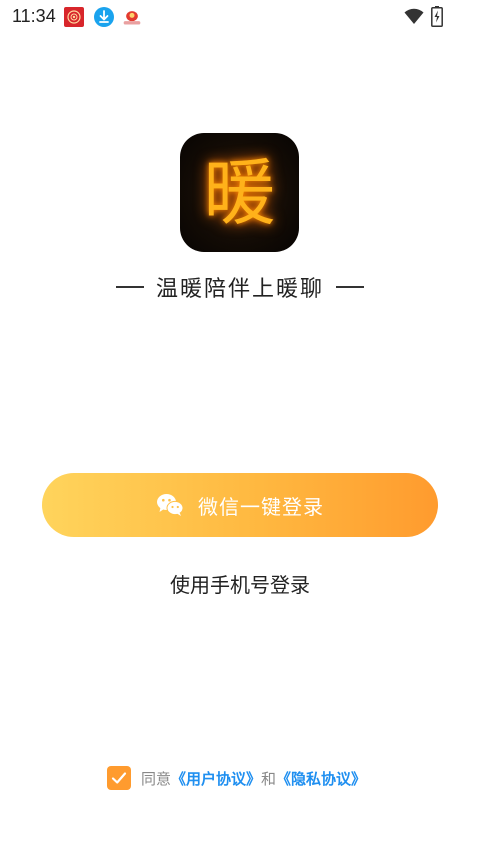 This screenshot has width=480, height=853. Describe the element at coordinates (269, 778) in the screenshot. I see `agreement-conjunction: 和` at that location.